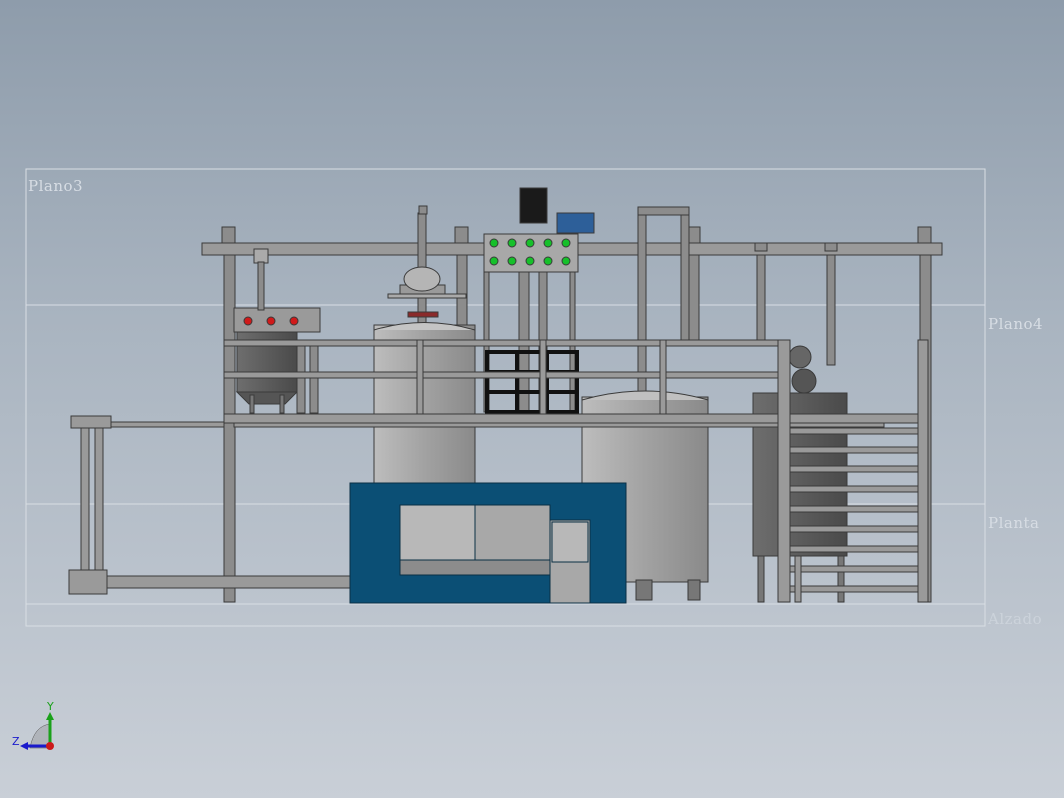 This screenshot has width=1064, height=798. I want to click on left-frame, so click(210, 505).